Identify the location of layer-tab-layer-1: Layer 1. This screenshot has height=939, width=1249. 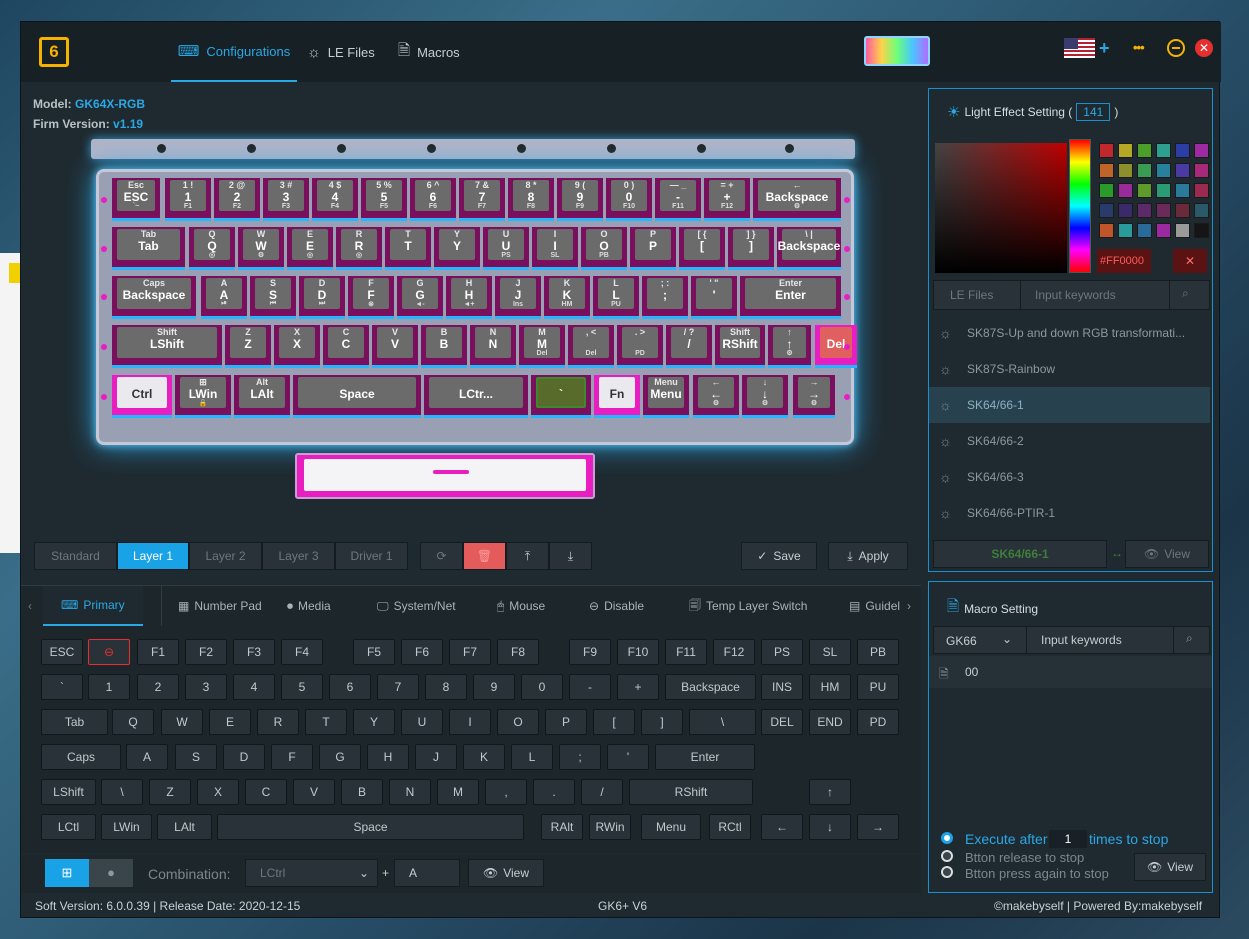
(153, 556).